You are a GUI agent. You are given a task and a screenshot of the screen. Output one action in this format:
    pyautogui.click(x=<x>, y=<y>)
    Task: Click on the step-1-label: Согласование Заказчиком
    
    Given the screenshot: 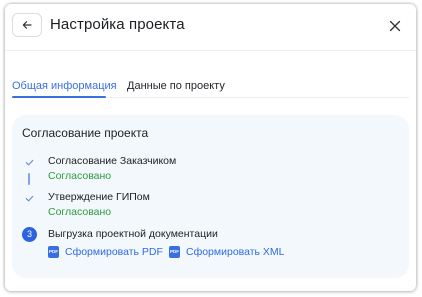 What is the action you would take?
    pyautogui.click(x=112, y=161)
    